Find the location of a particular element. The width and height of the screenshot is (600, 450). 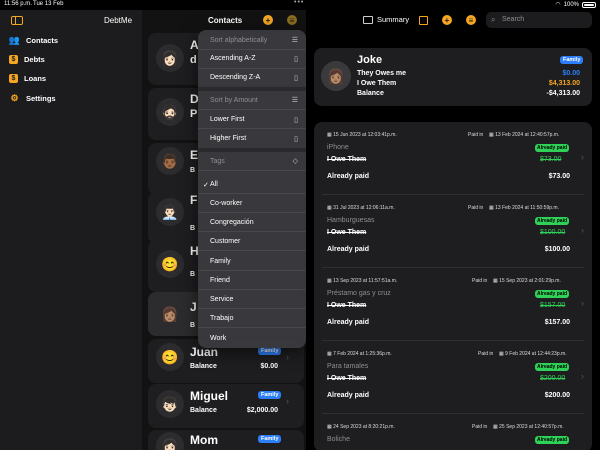

sidebar-item-contacts: 👥 Contacts is located at coordinates (33, 40).